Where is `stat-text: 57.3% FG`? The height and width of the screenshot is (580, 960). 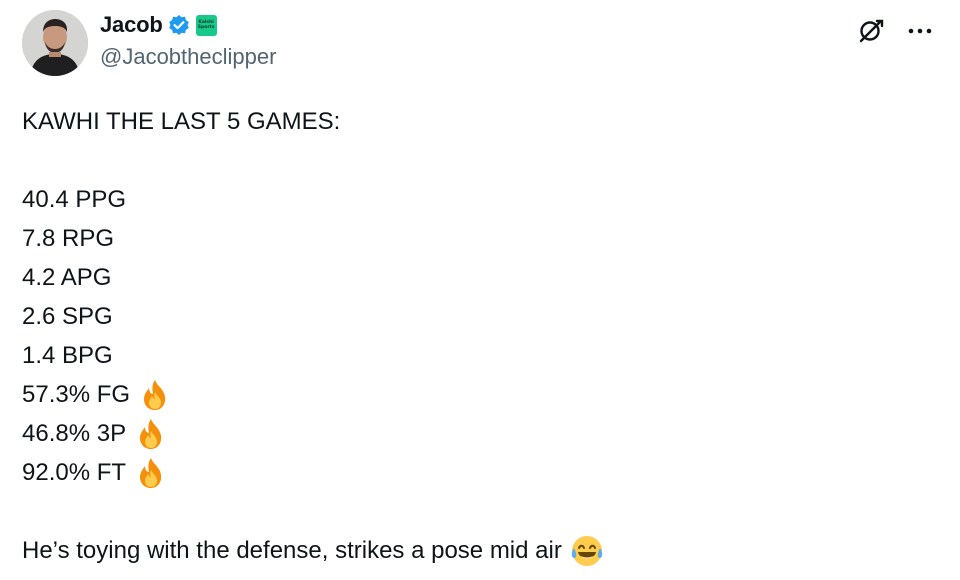
stat-text: 57.3% FG is located at coordinates (76, 394).